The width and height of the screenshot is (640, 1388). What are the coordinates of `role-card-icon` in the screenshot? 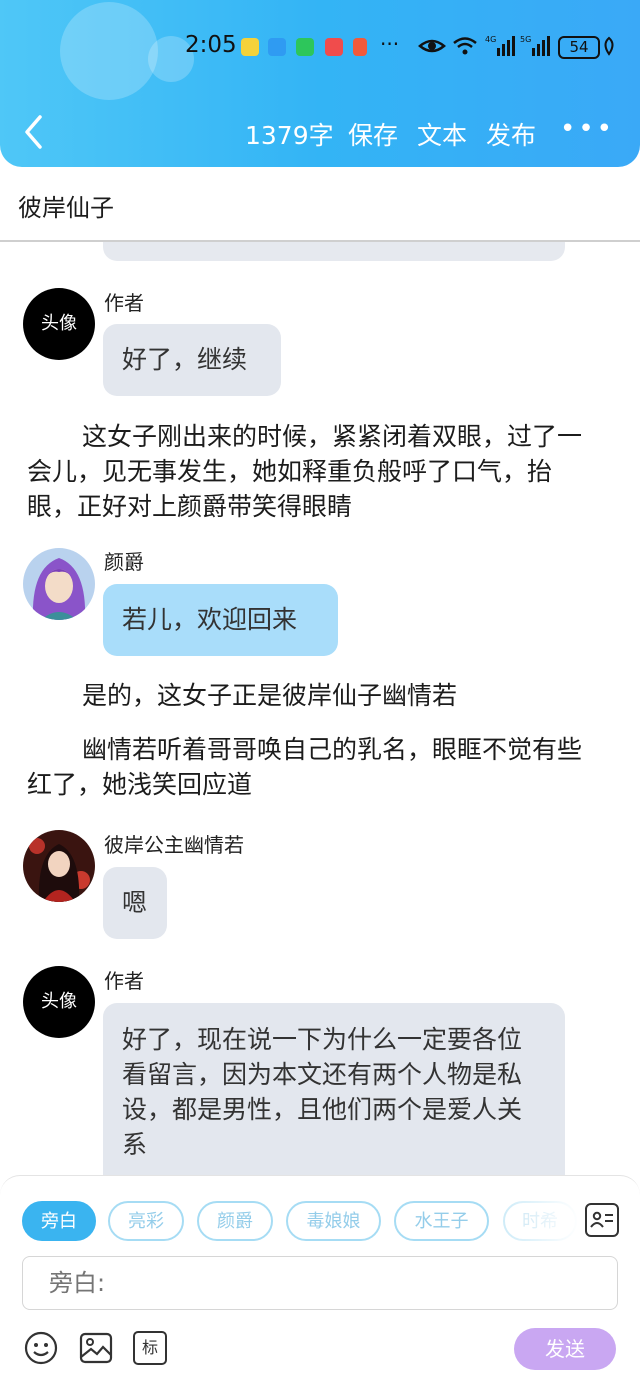 It's located at (602, 1220).